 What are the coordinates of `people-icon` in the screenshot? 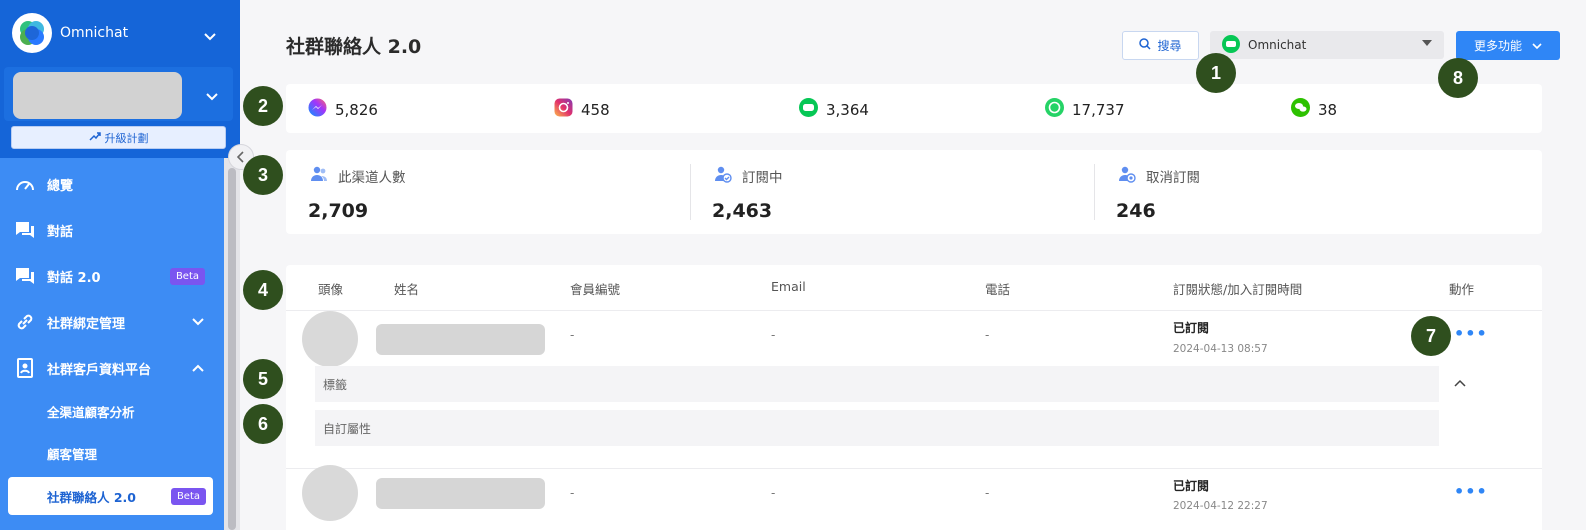 It's located at (319, 176).